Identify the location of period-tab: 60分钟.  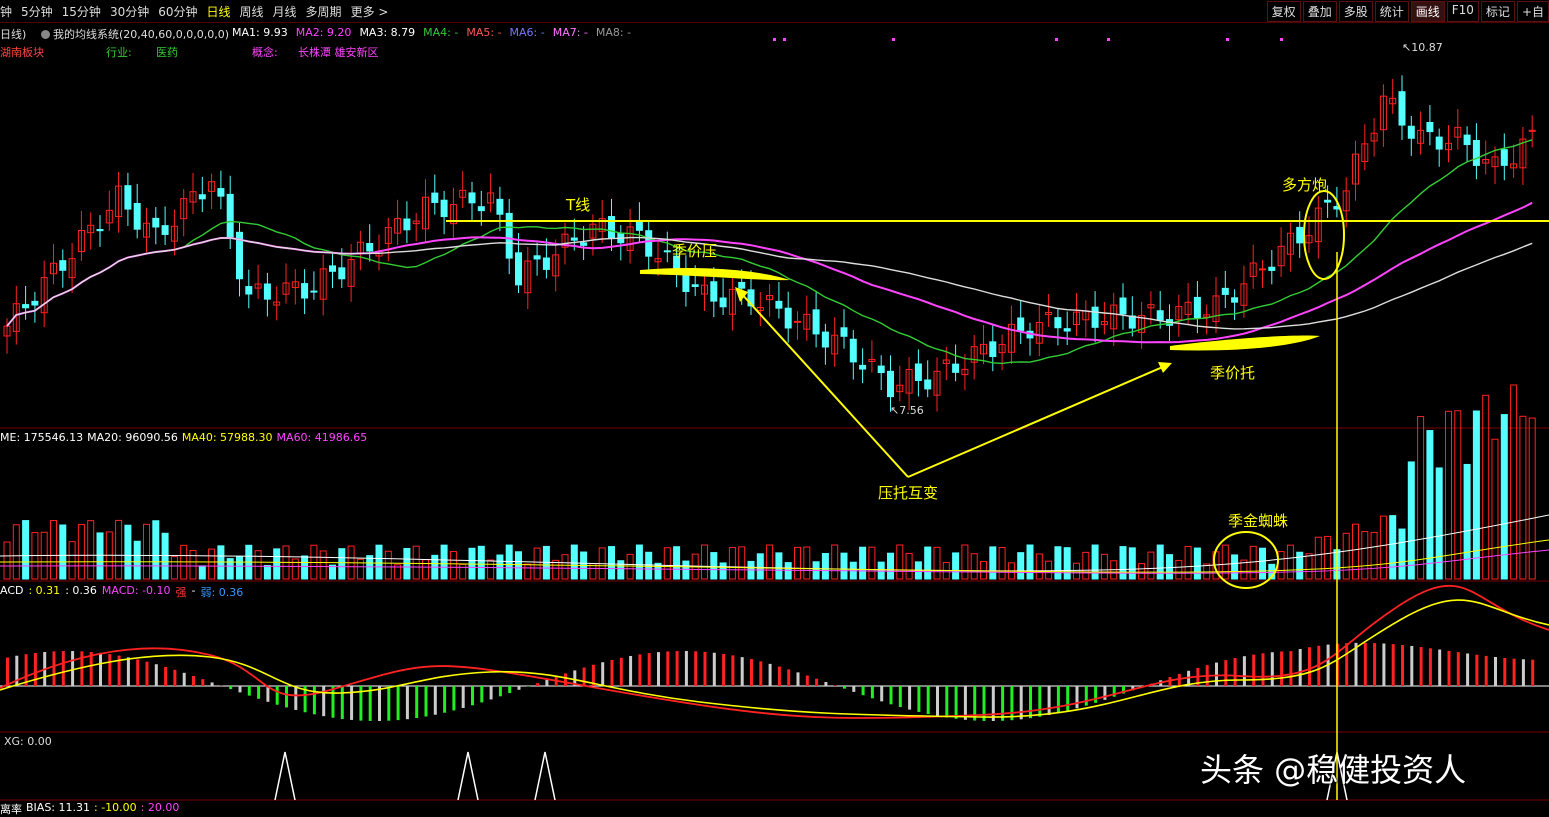
(177, 11).